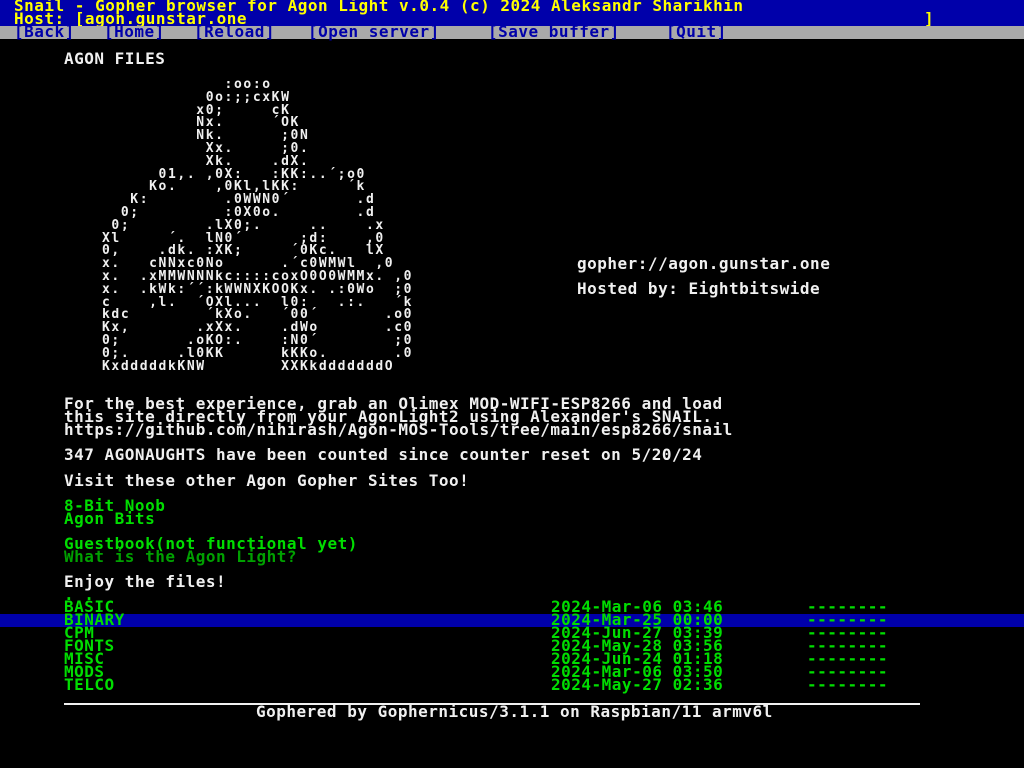 This screenshot has height=768, width=1024. Describe the element at coordinates (848, 684) in the screenshot. I see `dir-size: --------` at that location.